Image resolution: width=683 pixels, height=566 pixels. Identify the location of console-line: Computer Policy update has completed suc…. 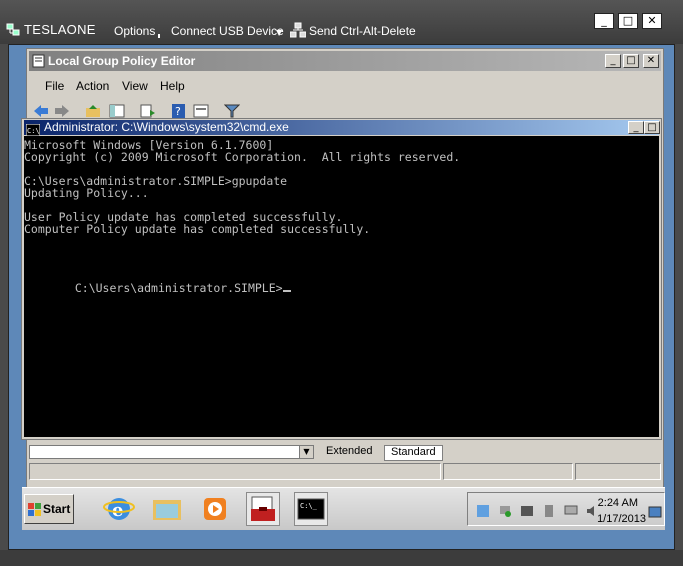
(197, 229).